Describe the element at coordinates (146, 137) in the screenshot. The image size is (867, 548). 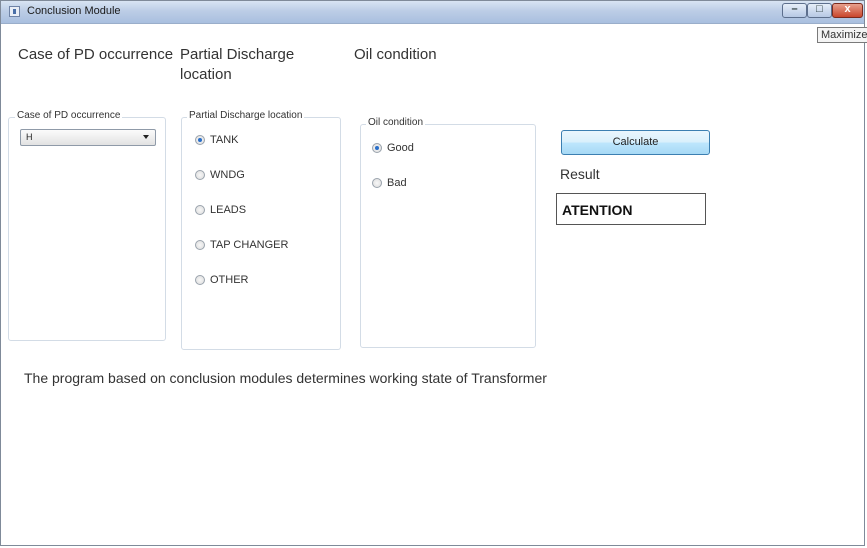
I see `chevron-down-icon` at that location.